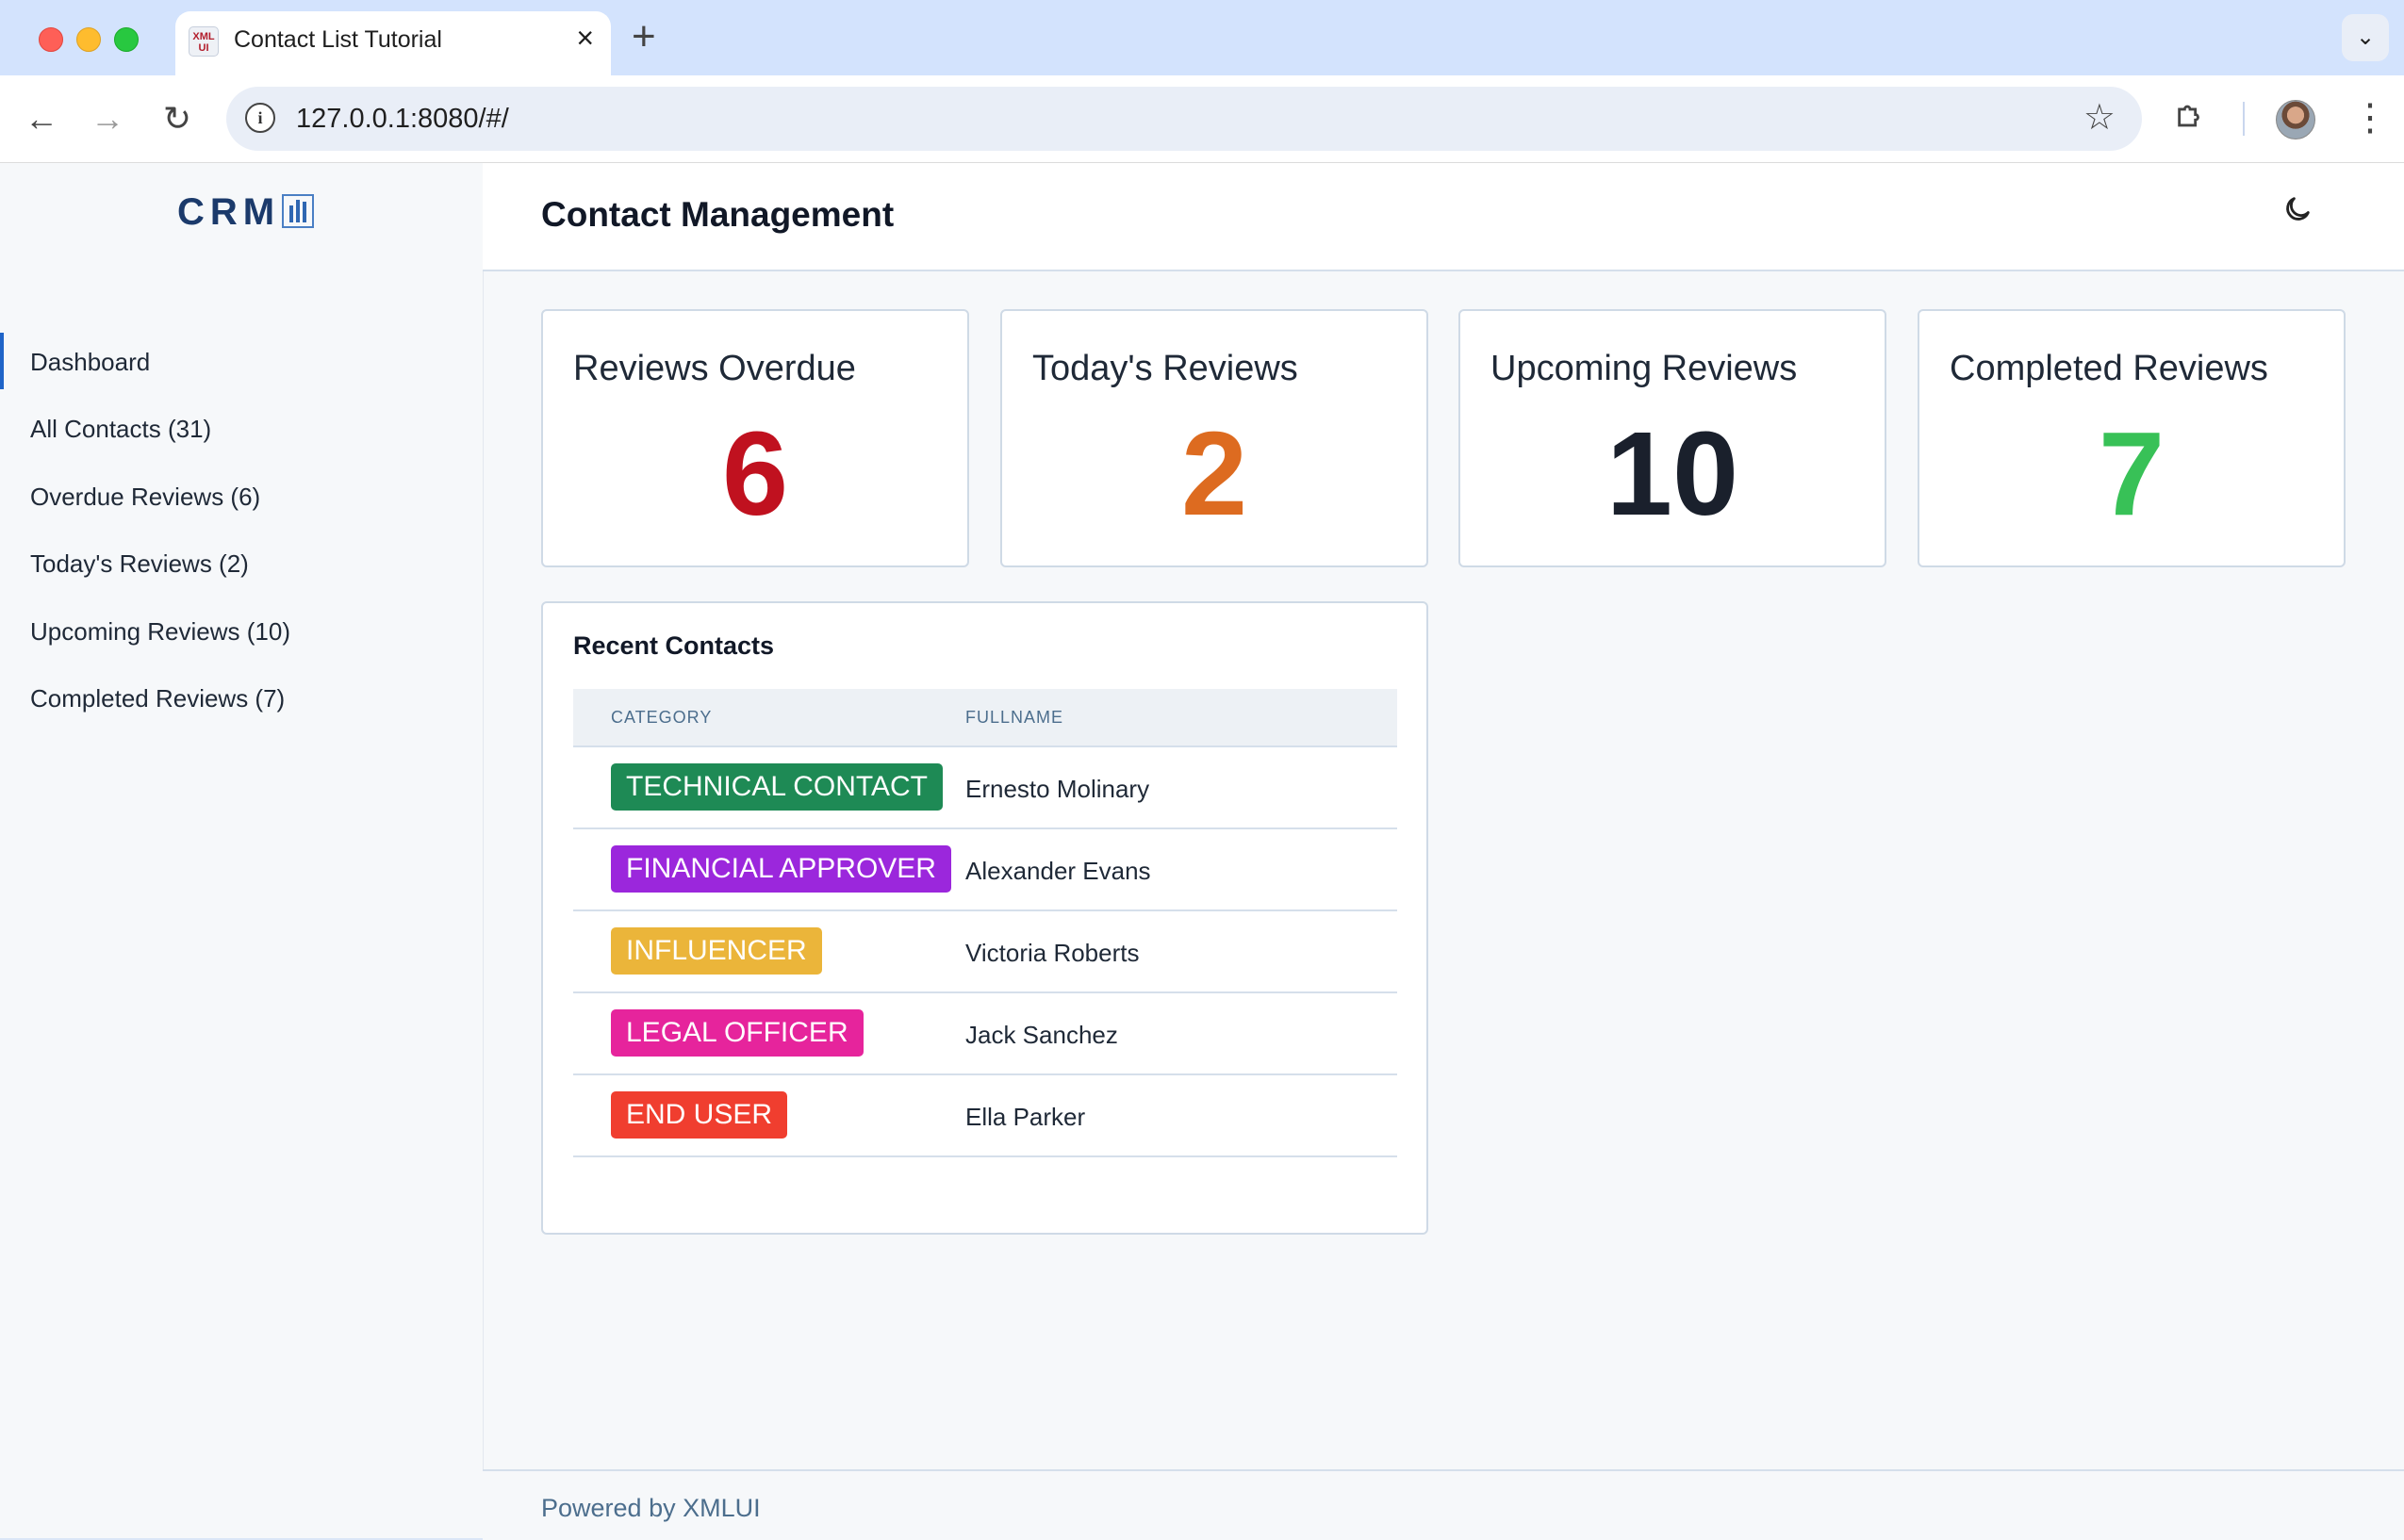  Describe the element at coordinates (1672, 473) in the screenshot. I see `stat-value: 10` at that location.